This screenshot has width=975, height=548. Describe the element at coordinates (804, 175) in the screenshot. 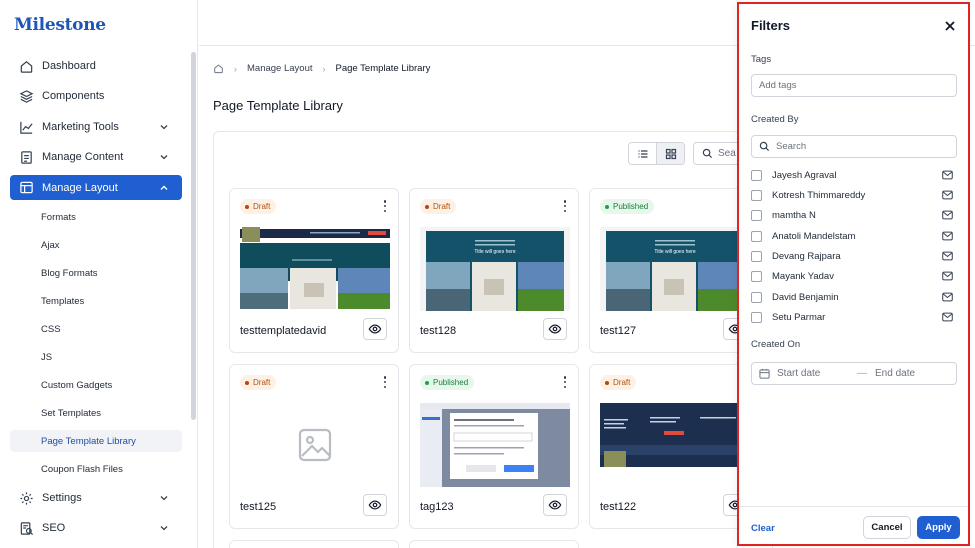

I see `user-name: Jayesh Agraval` at that location.